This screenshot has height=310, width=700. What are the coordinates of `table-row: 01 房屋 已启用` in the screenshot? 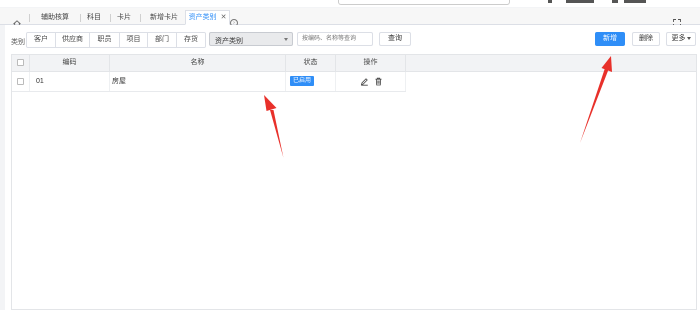 It's located at (209, 82).